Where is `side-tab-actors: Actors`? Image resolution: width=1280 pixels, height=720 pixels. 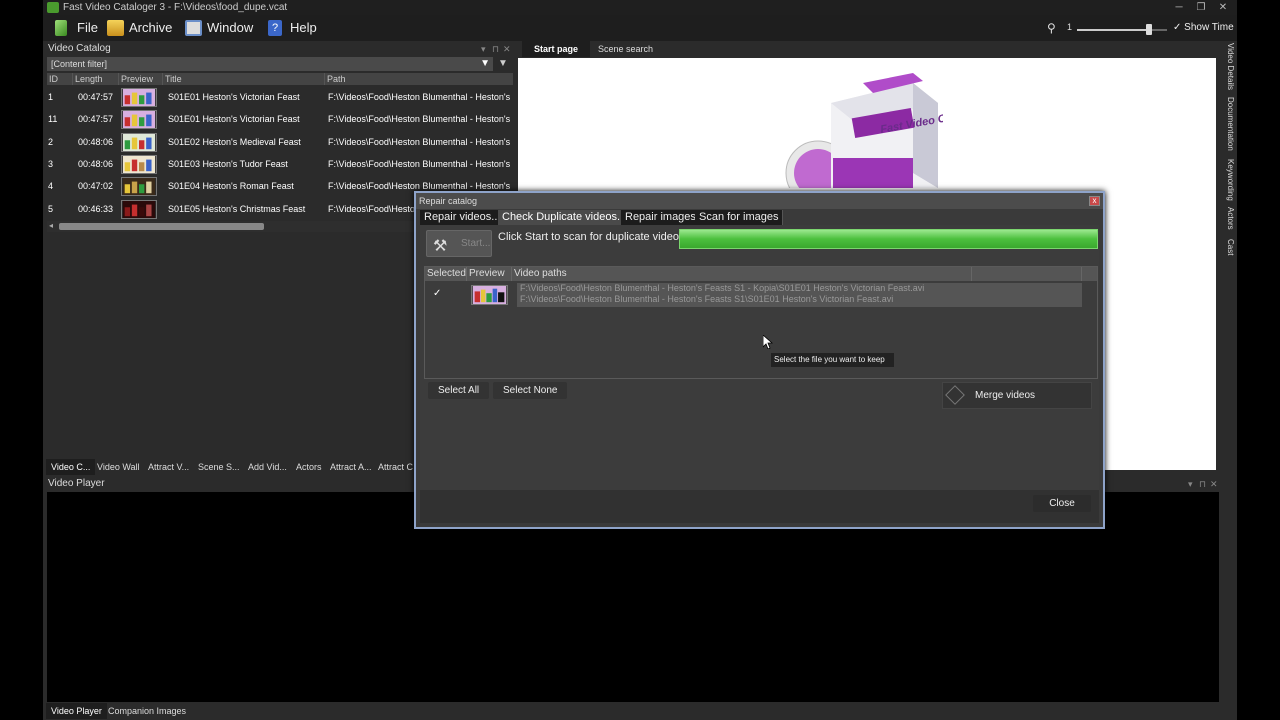 side-tab-actors: Actors is located at coordinates (1230, 218).